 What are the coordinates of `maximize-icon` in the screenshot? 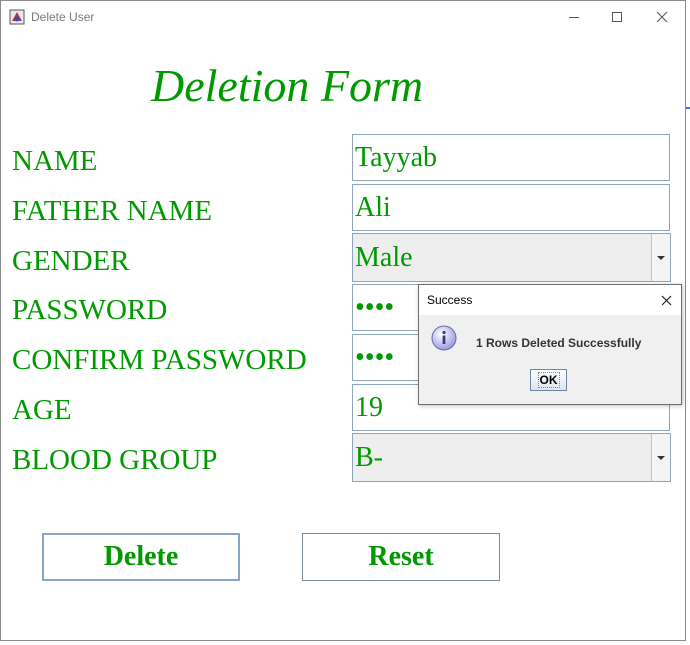 It's located at (617, 16).